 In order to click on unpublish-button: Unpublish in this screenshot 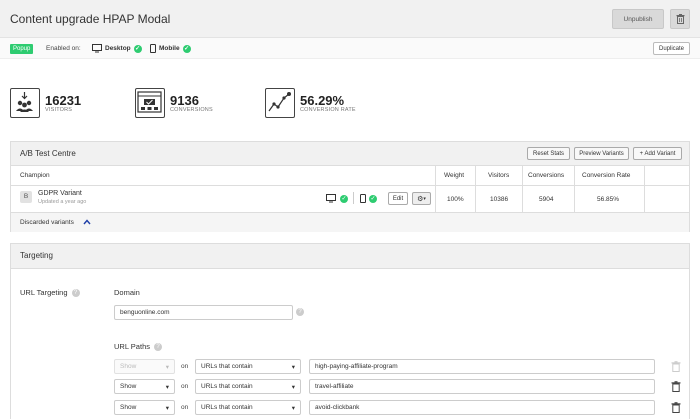, I will do `click(638, 19)`.